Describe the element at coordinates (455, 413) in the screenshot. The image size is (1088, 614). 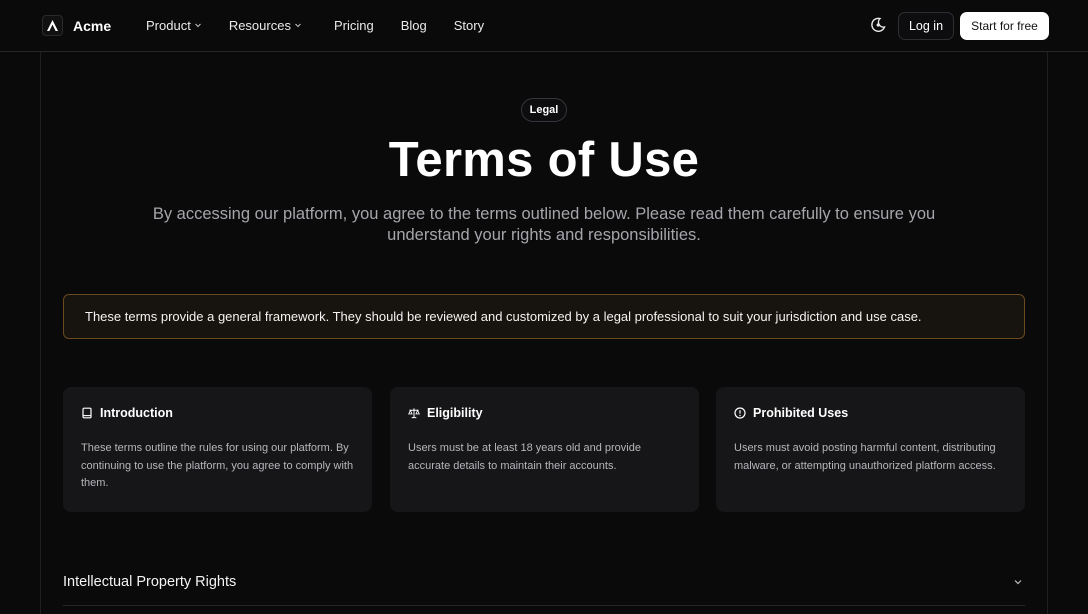
I see `card-title: Eligibility` at that location.